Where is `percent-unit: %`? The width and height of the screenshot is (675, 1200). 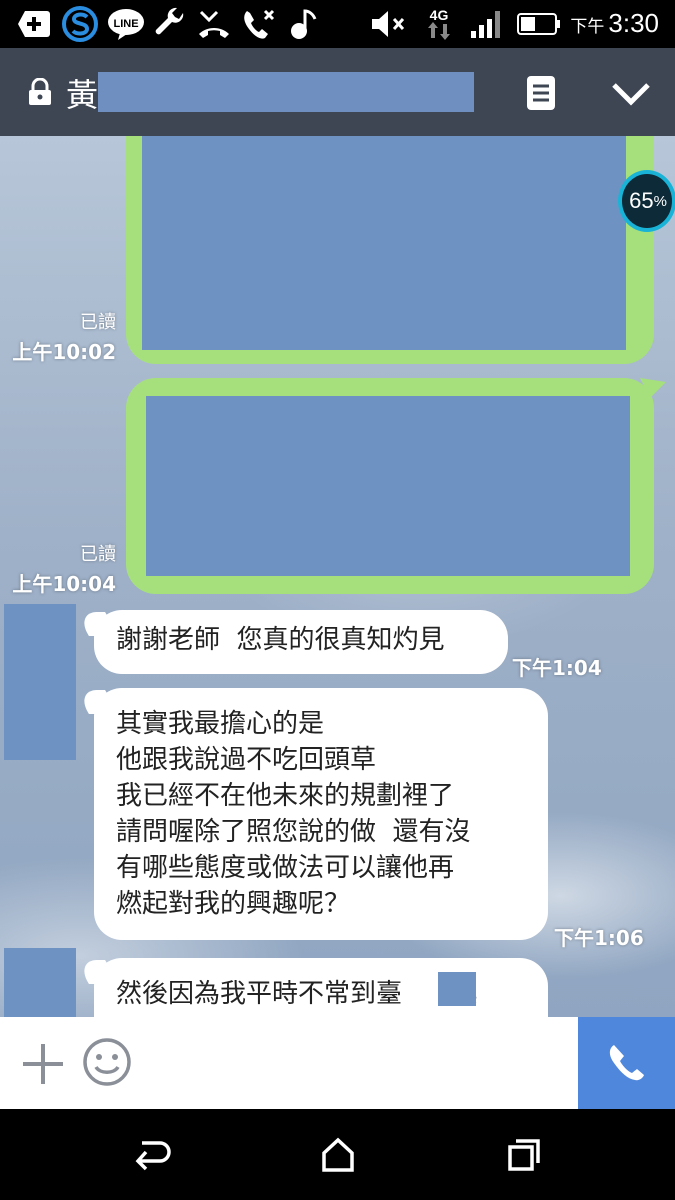 percent-unit: % is located at coordinates (660, 201).